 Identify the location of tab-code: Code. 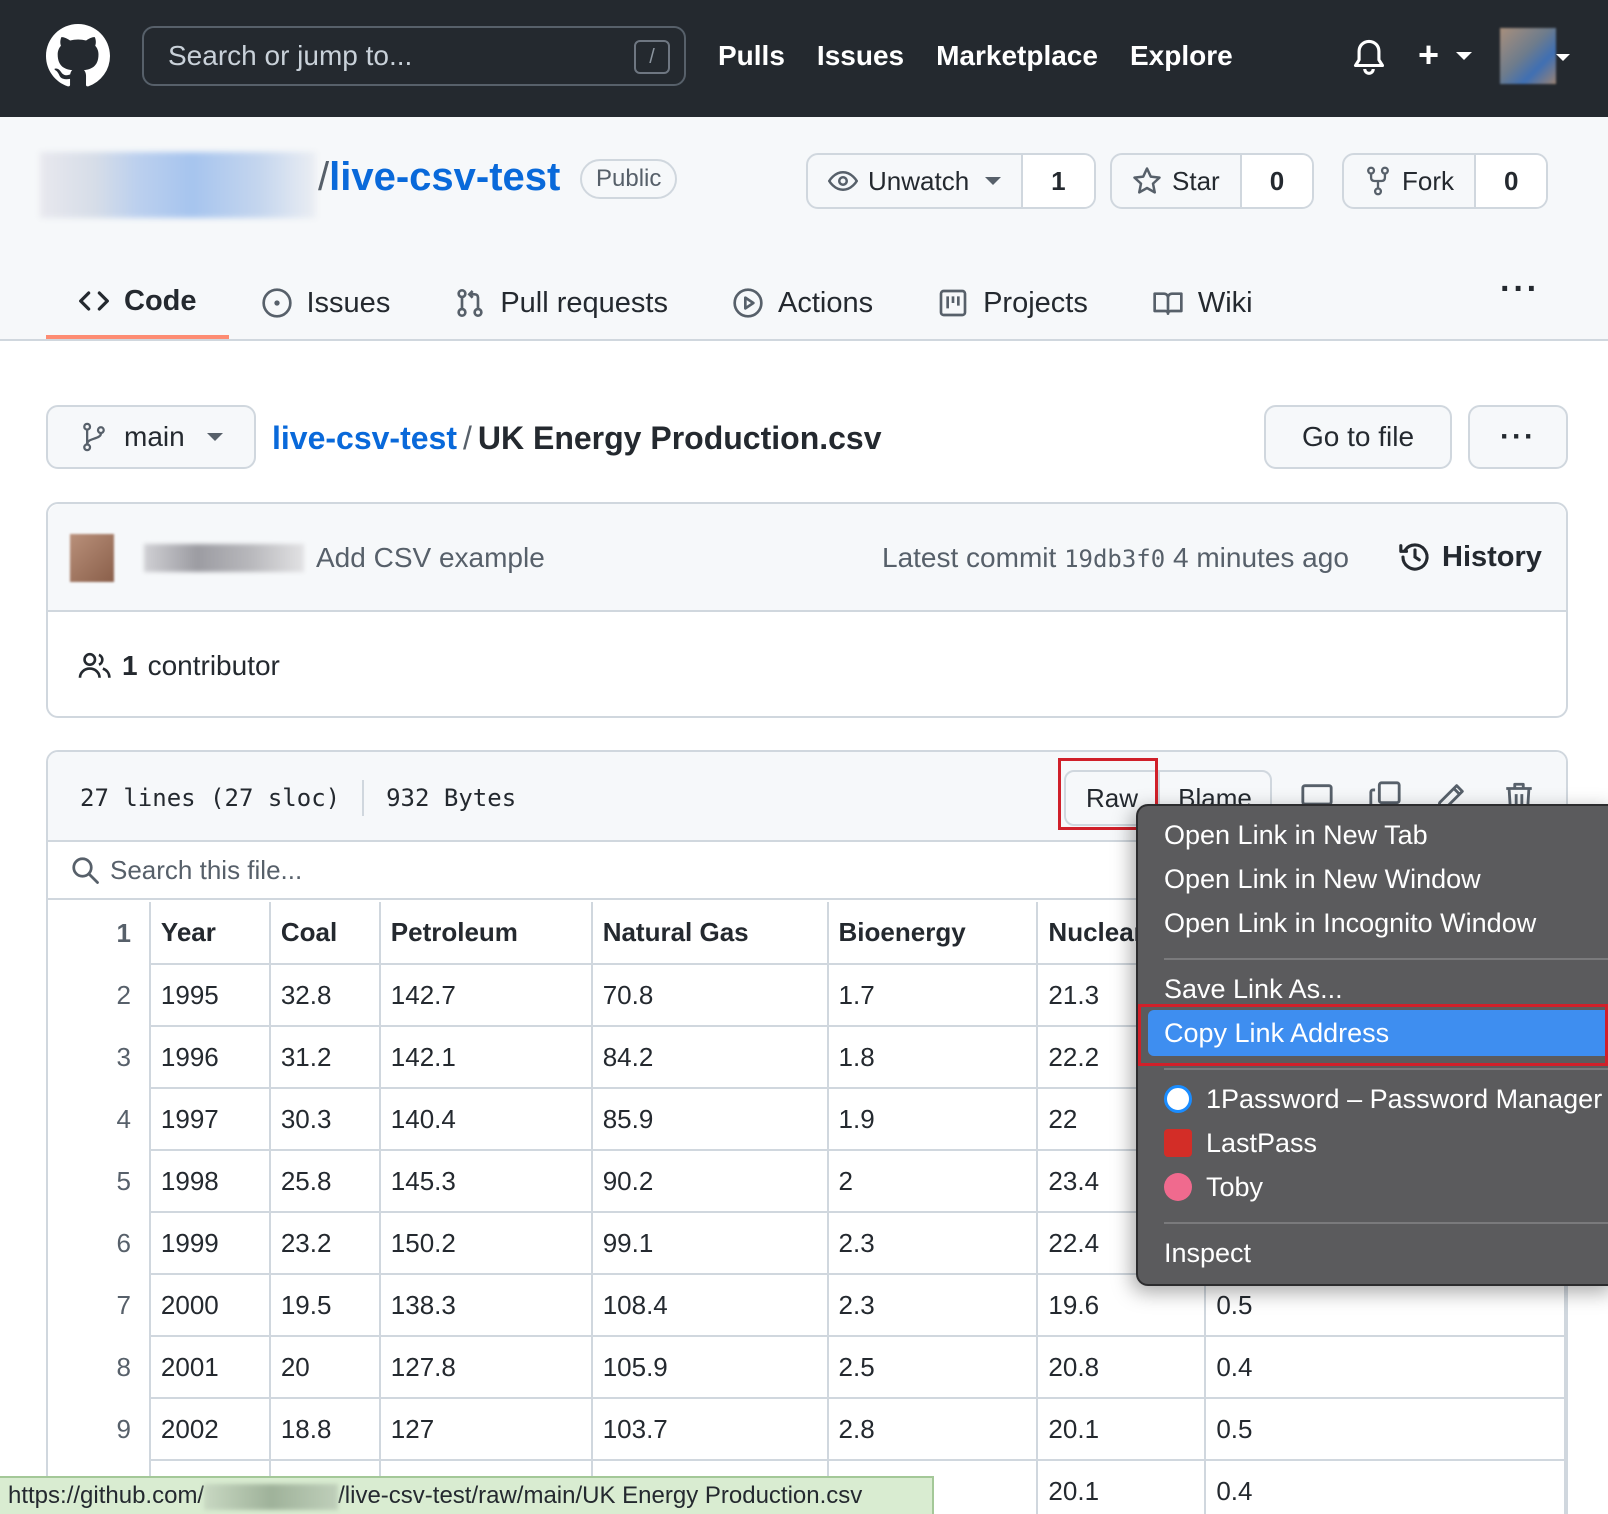
(137, 303).